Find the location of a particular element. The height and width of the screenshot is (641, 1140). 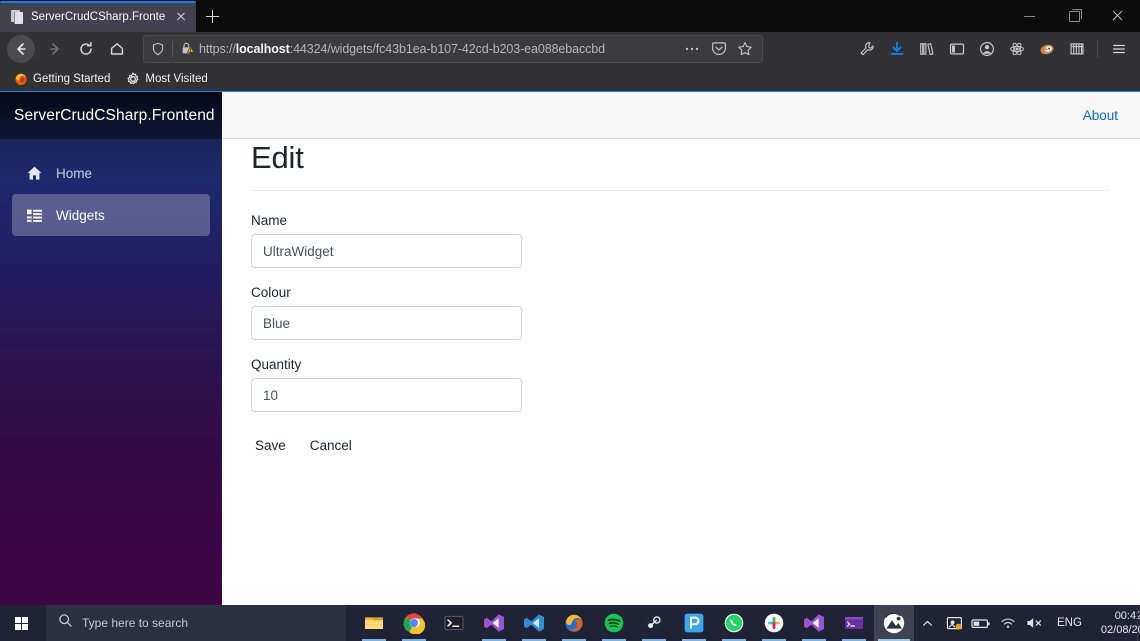

taskbar-app-slack is located at coordinates (774, 623).